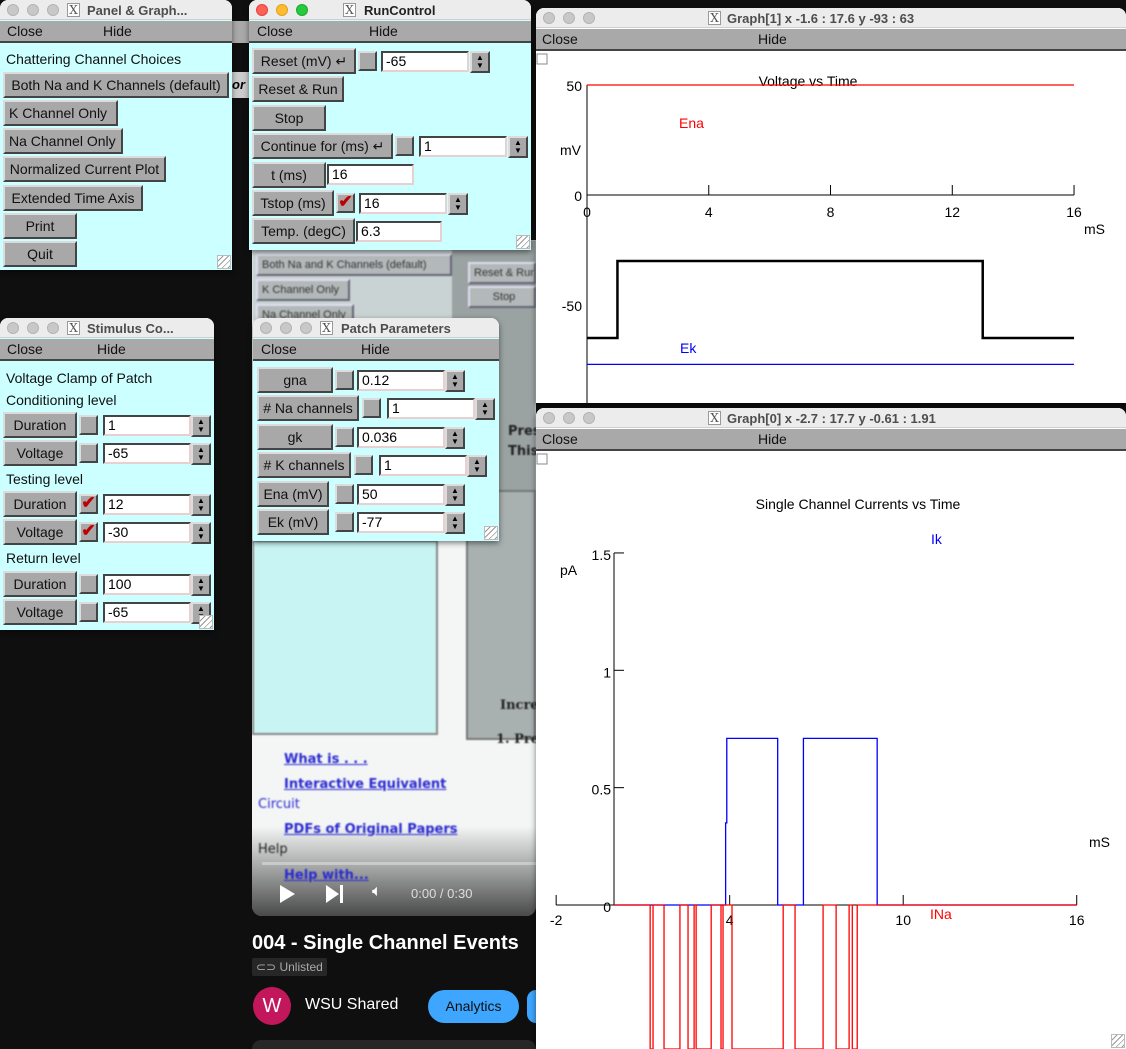  What do you see at coordinates (401, 437) in the screenshot?
I see `patch-value-field: 0.036` at bounding box center [401, 437].